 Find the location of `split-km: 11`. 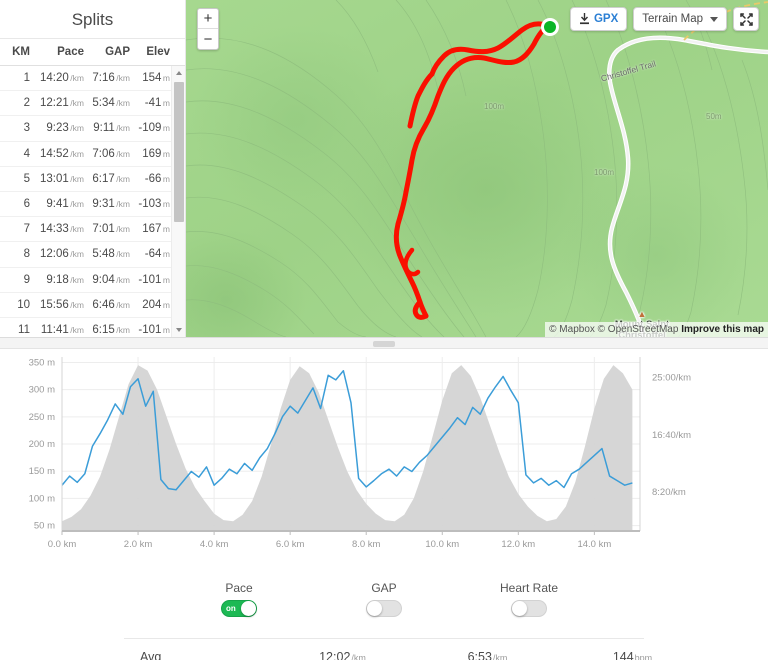

split-km: 11 is located at coordinates (24, 329).